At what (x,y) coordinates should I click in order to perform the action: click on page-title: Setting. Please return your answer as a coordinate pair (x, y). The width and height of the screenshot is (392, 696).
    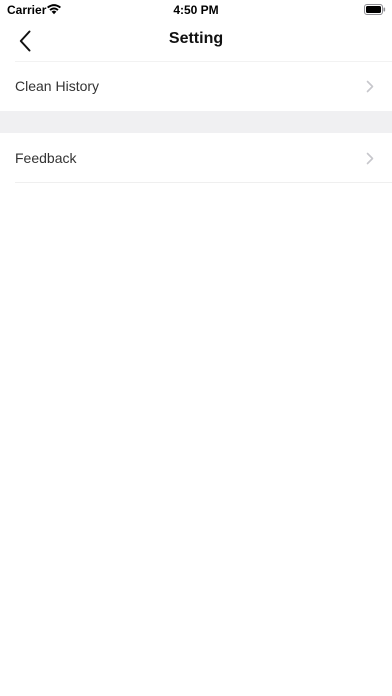
    Looking at the image, I should click on (196, 38).